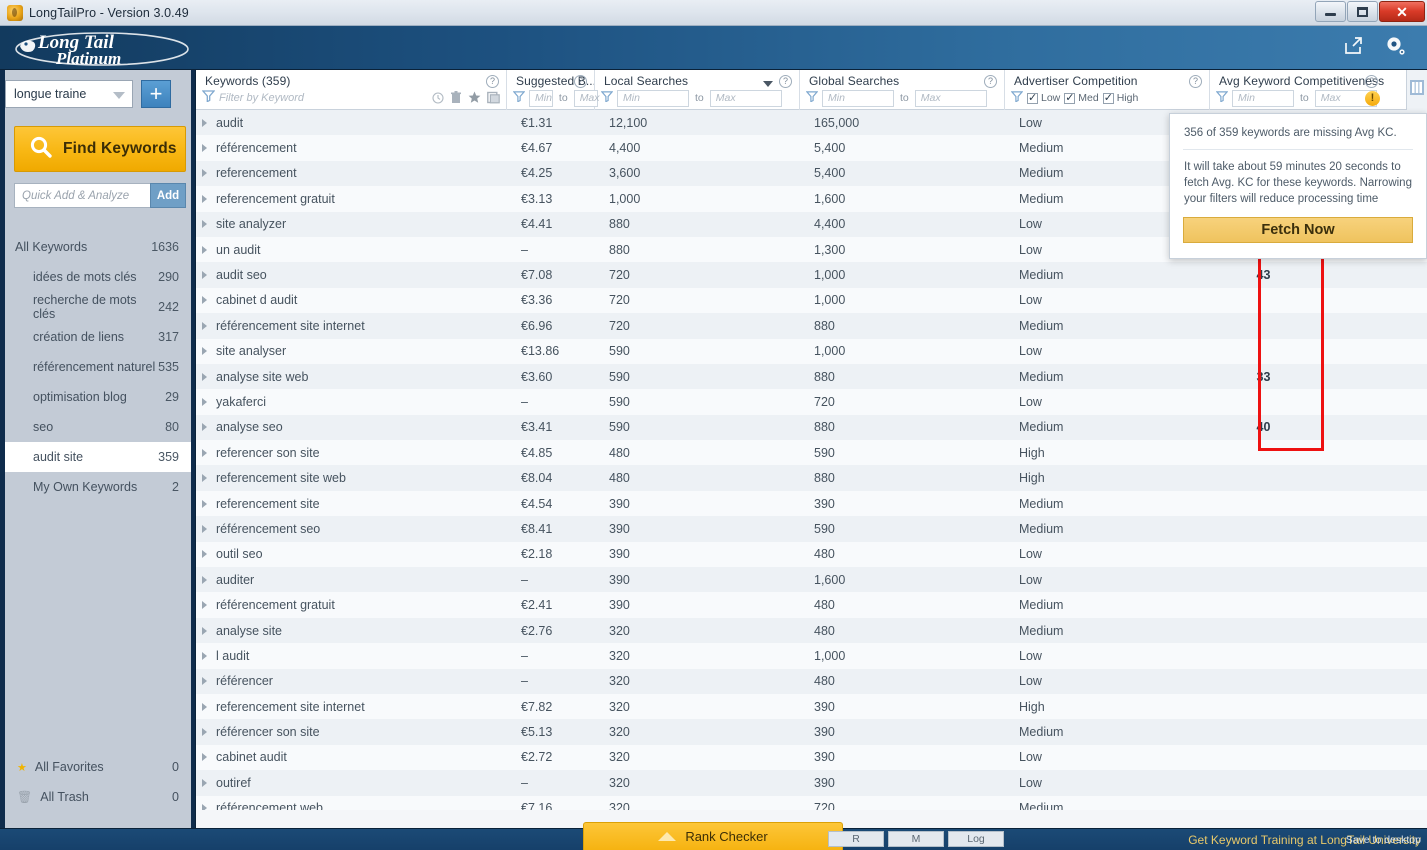 The height and width of the screenshot is (850, 1427). Describe the element at coordinates (493, 100) in the screenshot. I see `copy-icon` at that location.